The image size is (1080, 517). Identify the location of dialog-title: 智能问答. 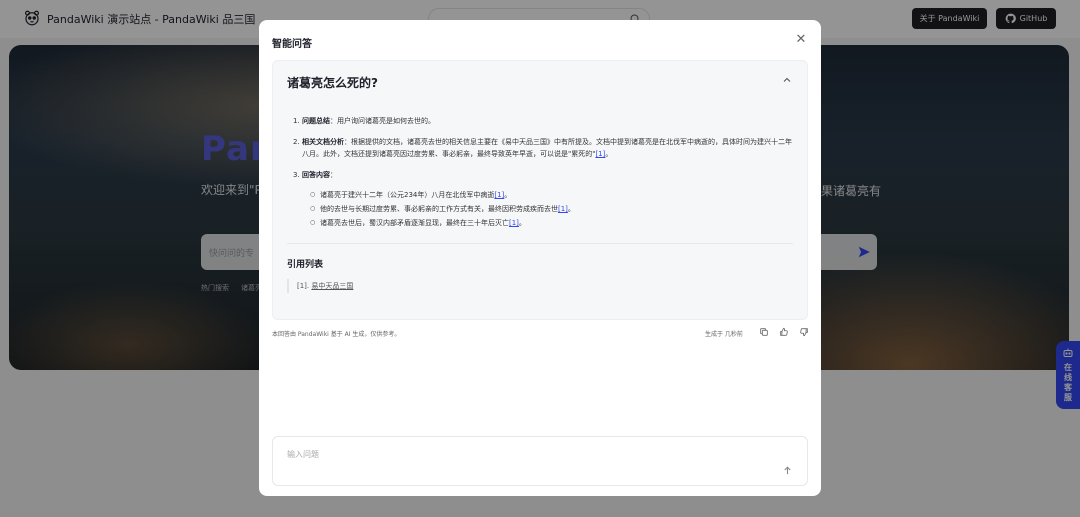
(292, 44).